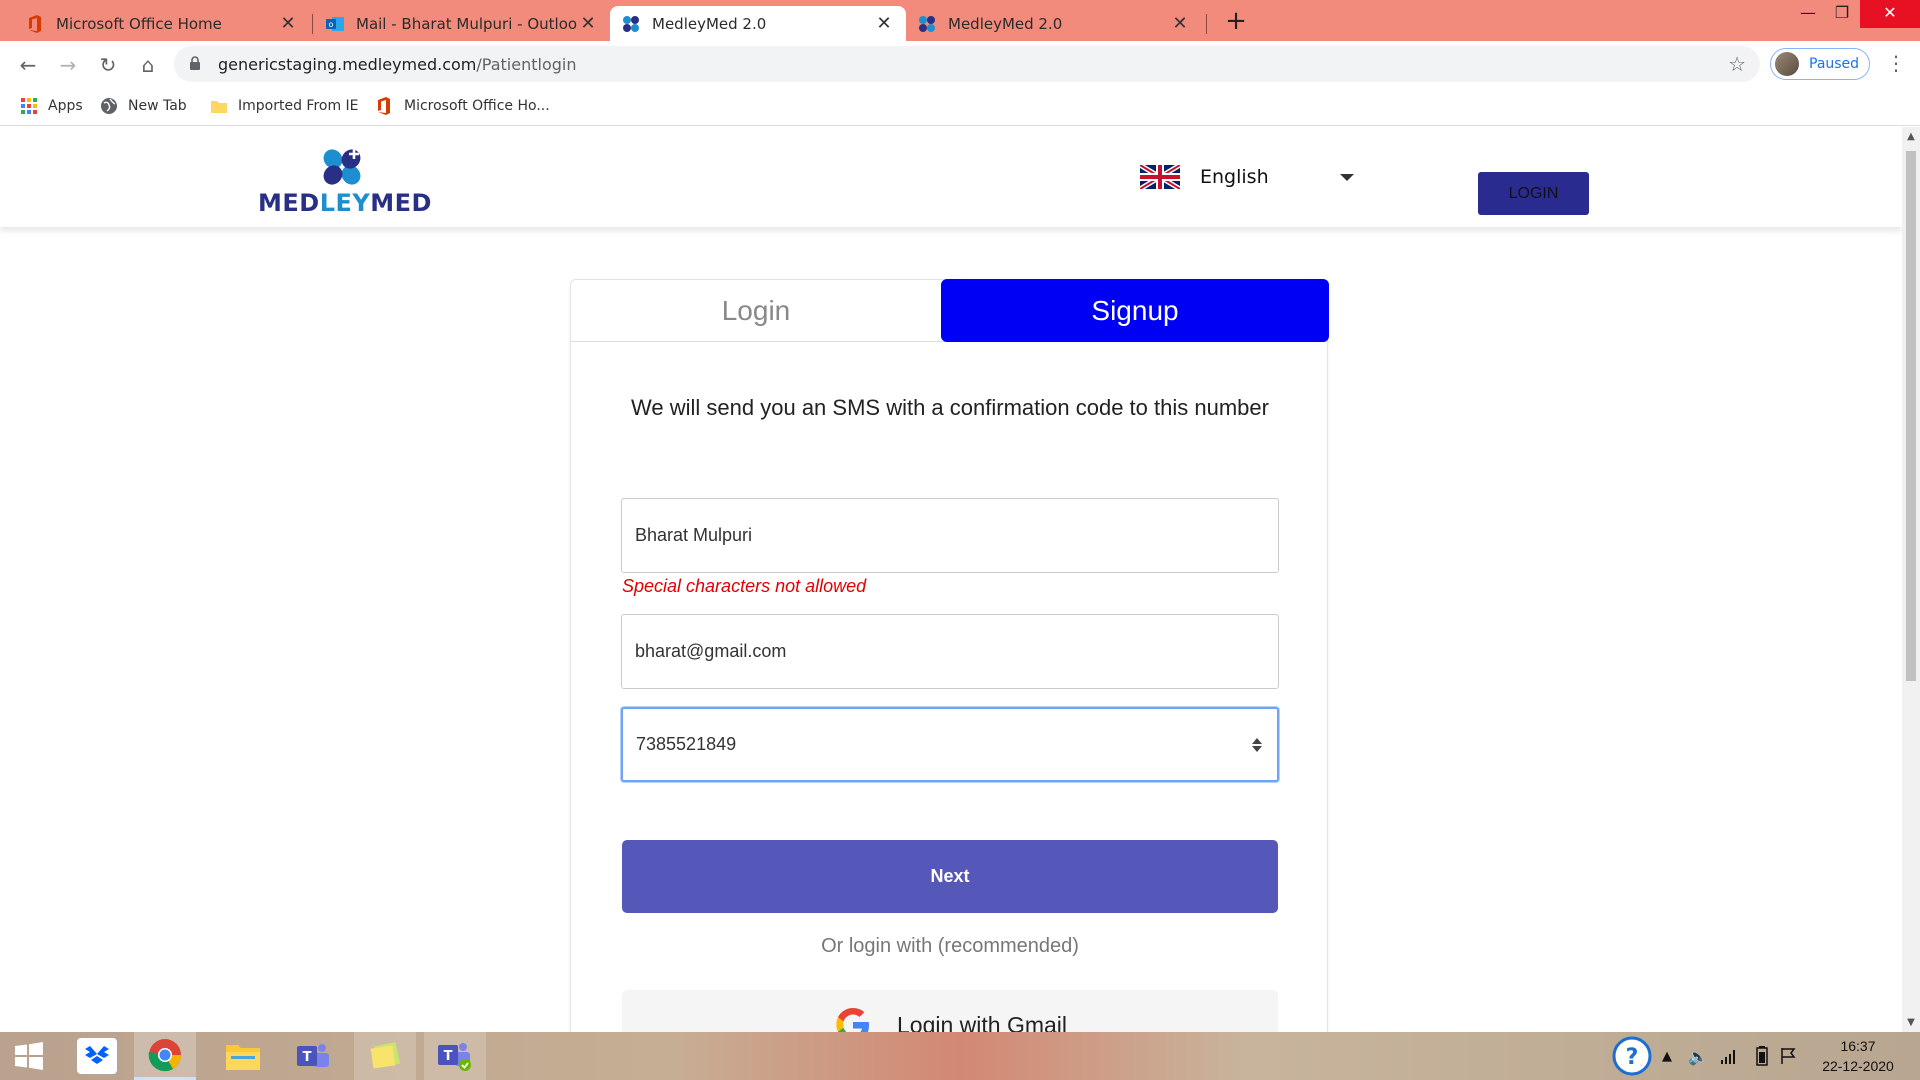  I want to click on new-tab-button: +, so click(1236, 22).